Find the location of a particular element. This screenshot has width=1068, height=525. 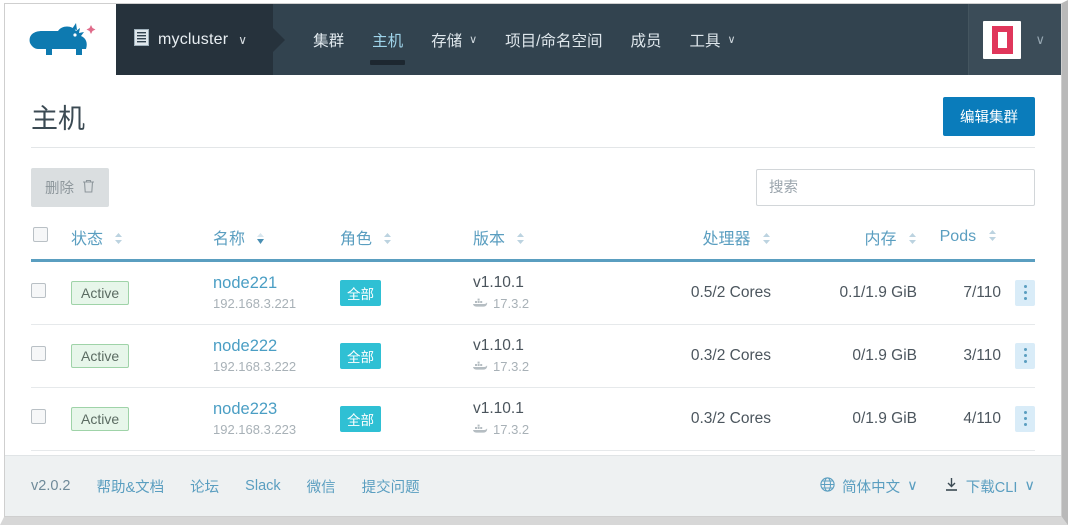

cell-memory: 0.1/1.9 GiB is located at coordinates (878, 292).